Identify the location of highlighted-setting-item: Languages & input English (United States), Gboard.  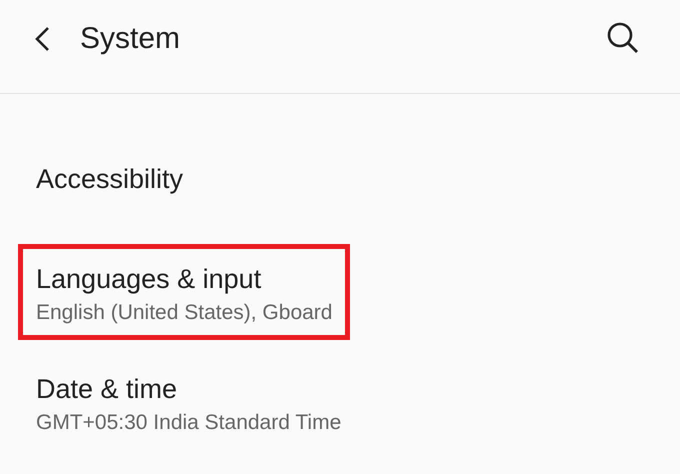
(184, 292).